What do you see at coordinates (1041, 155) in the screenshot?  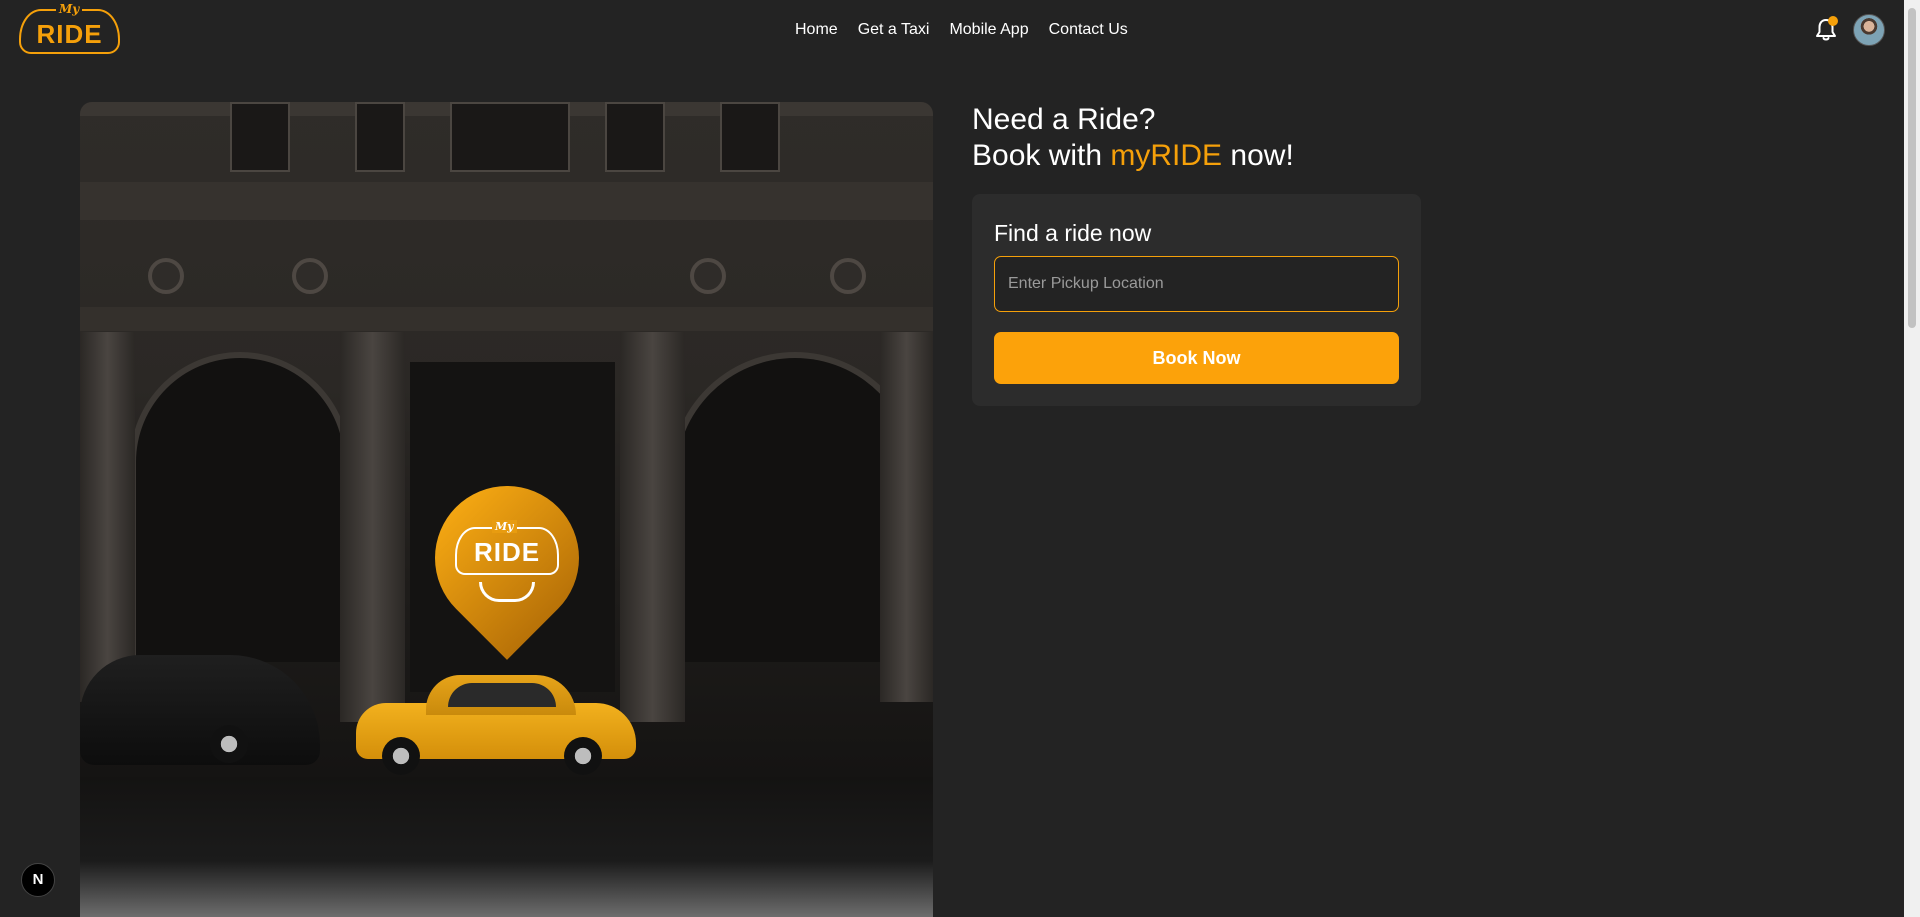 I see `headline-prefix: Book with` at bounding box center [1041, 155].